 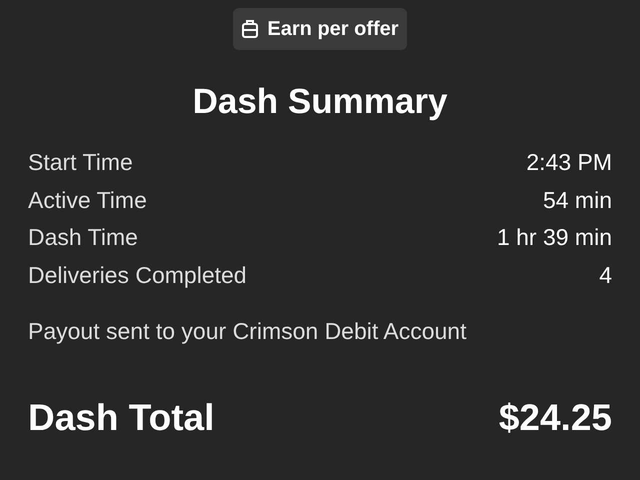 What do you see at coordinates (554, 237) in the screenshot?
I see `stat-value: 1 hr 39 min` at bounding box center [554, 237].